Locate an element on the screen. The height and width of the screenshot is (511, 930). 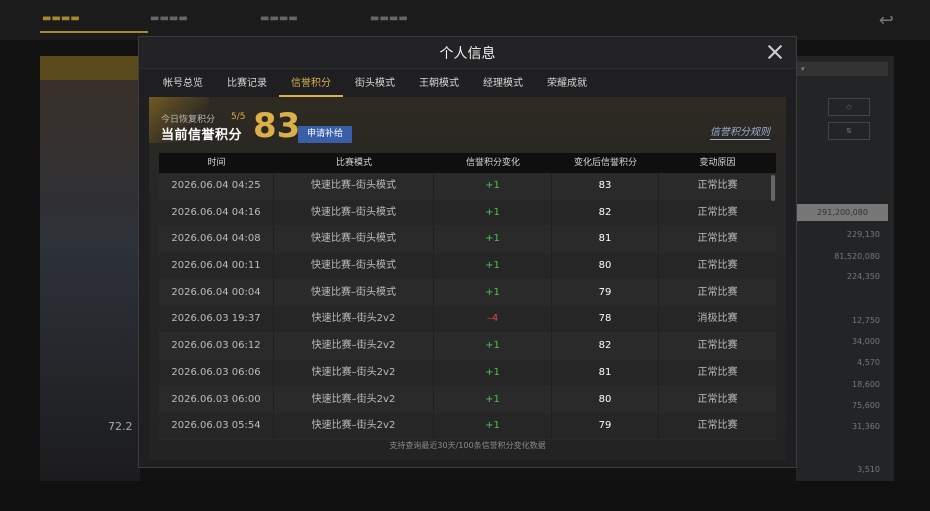
credit-rules-link: 信誉积分规则 is located at coordinates (740, 131).